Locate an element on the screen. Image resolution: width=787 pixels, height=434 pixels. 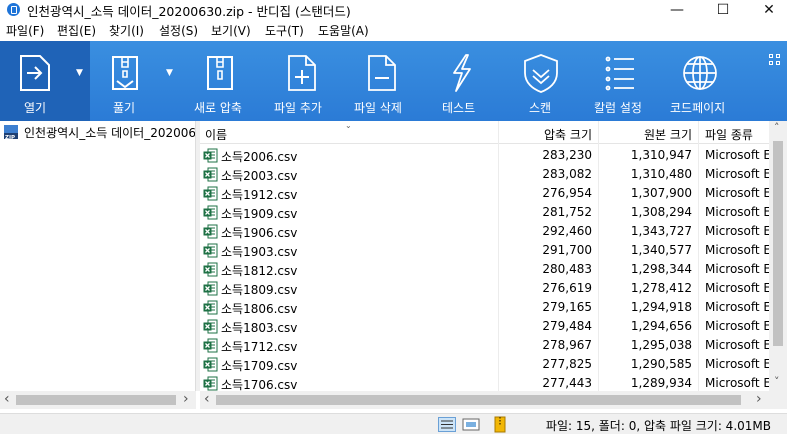
original-size: 1,307,900 is located at coordinates (661, 193).